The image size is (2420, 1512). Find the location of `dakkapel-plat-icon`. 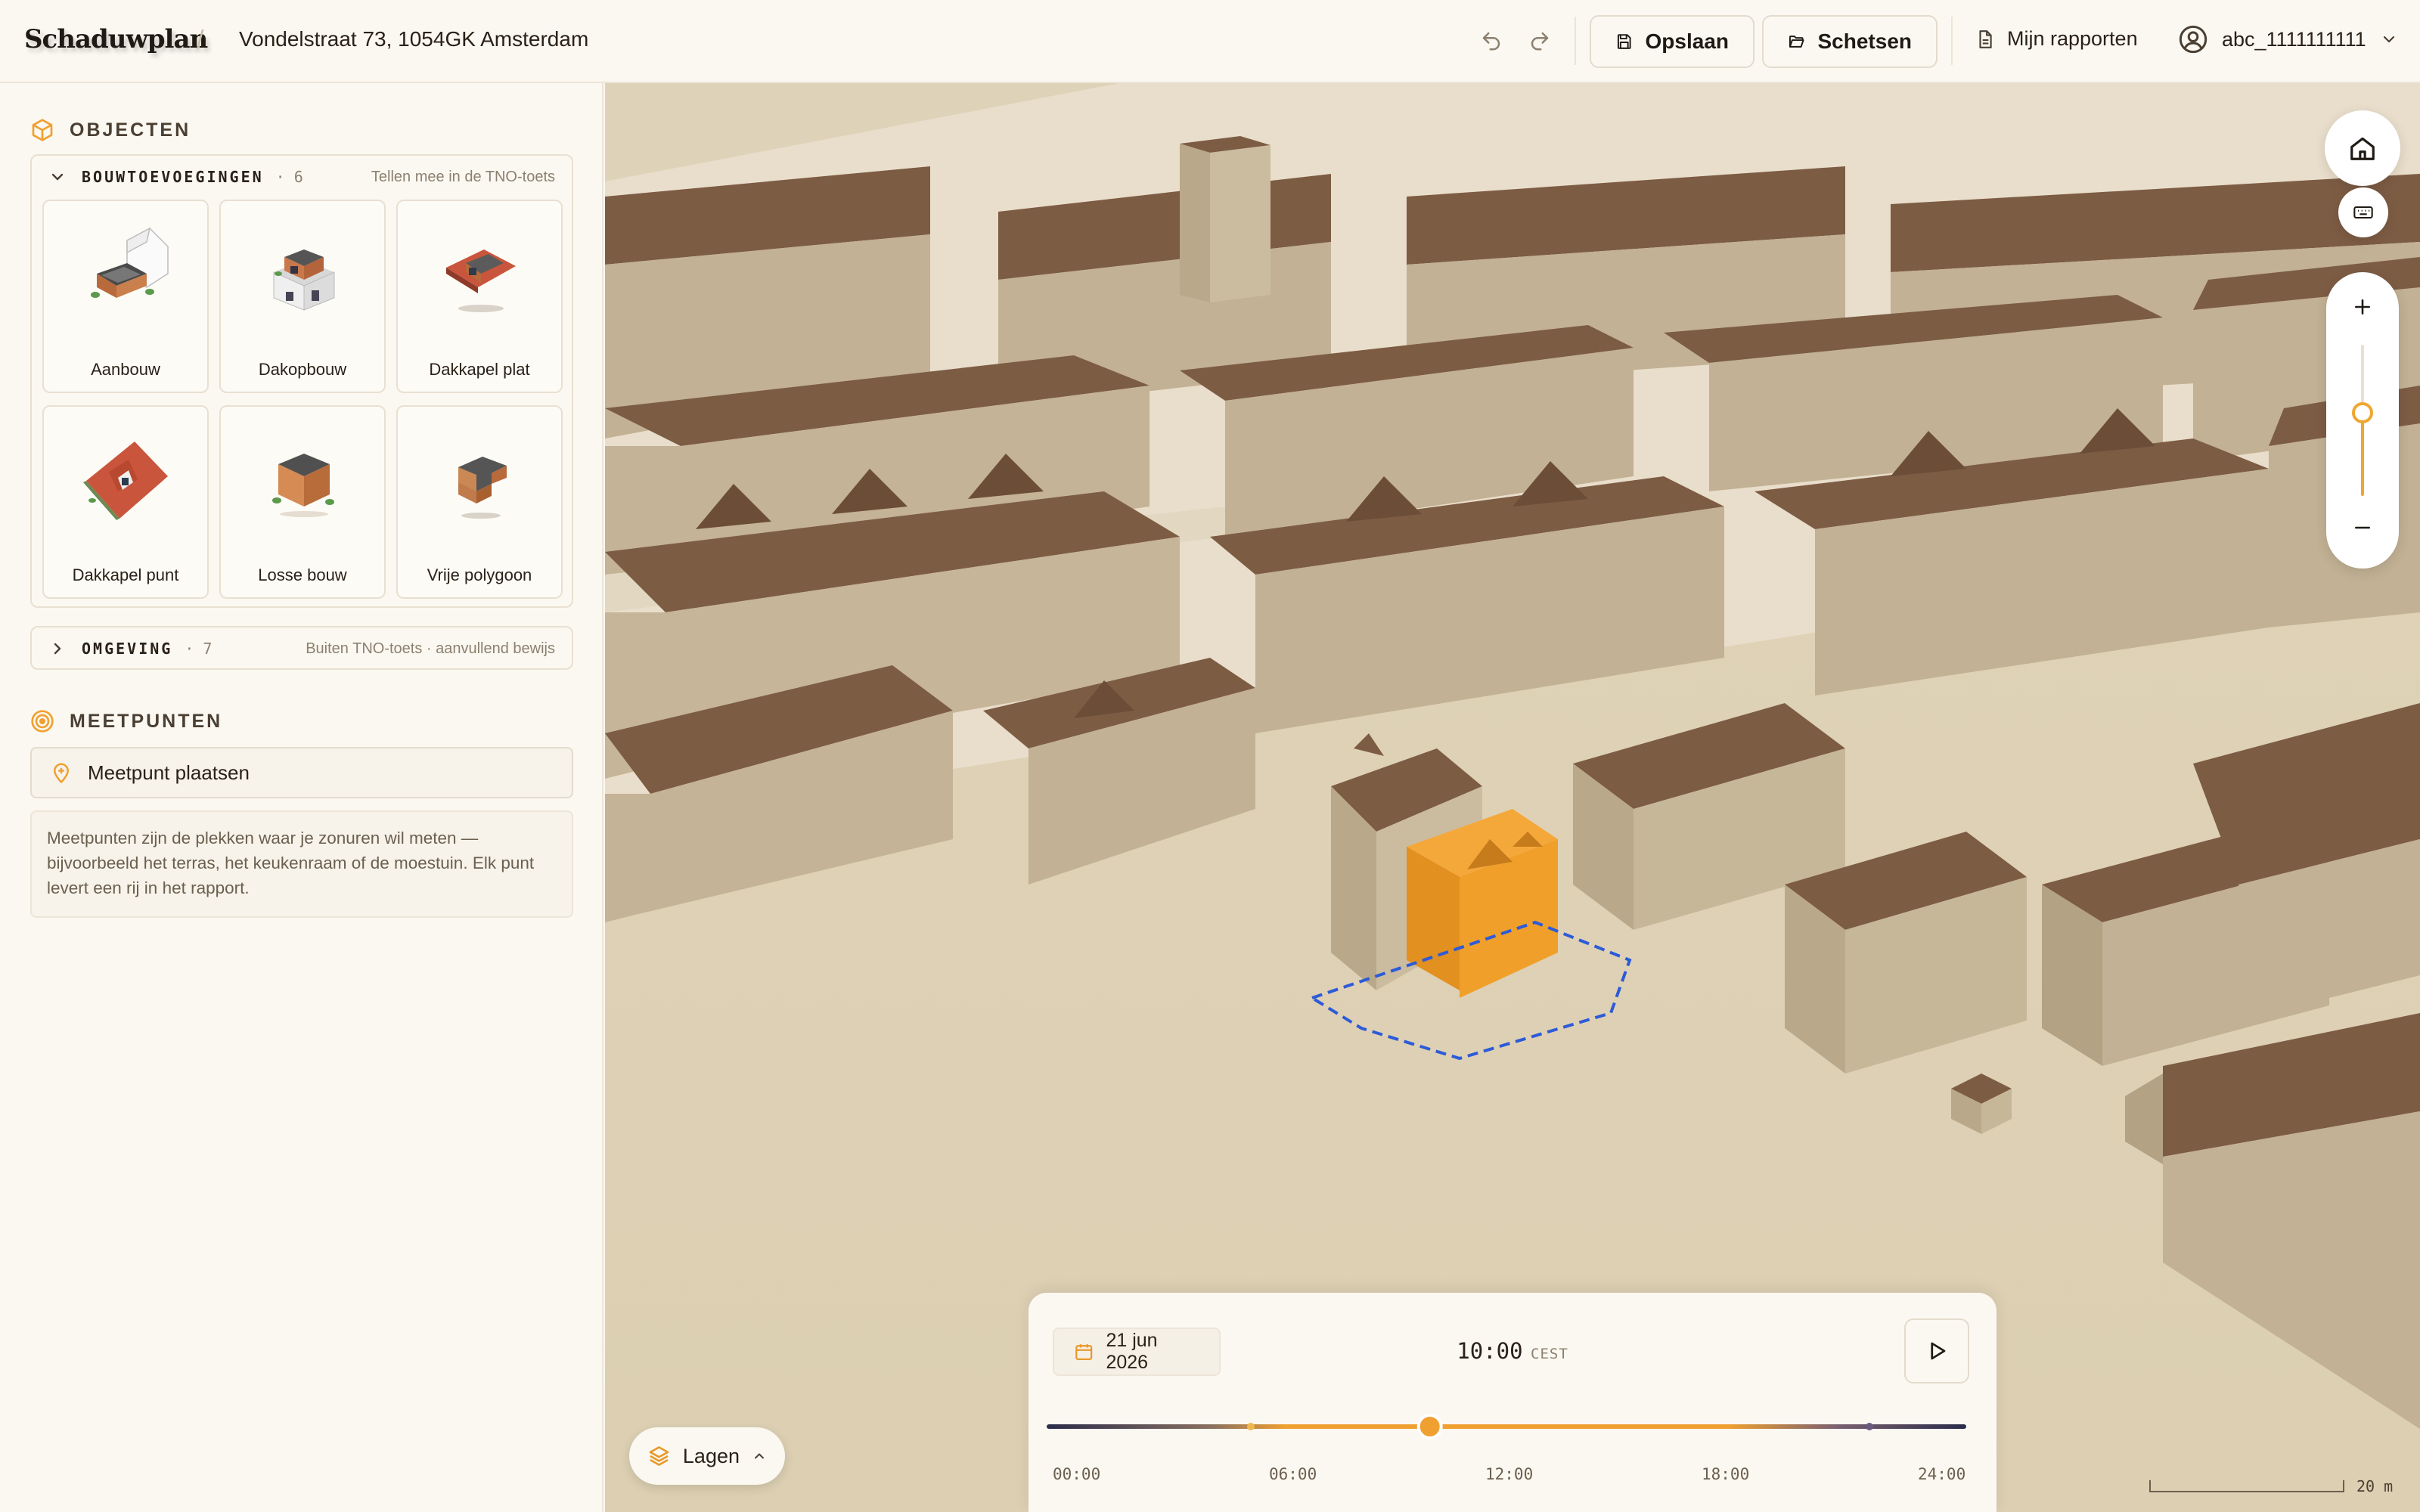

dakkapel-plat-icon is located at coordinates (481, 280).